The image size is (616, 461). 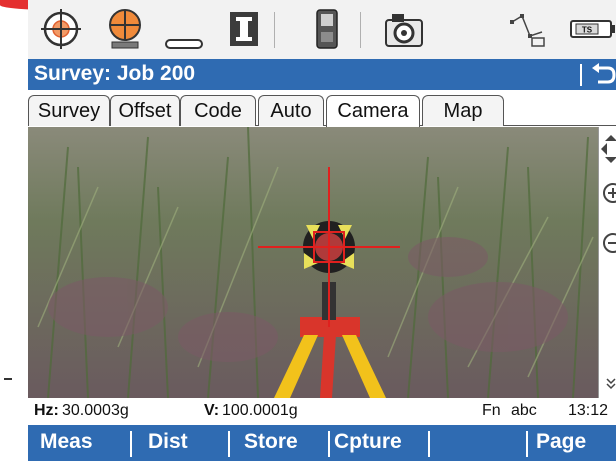 What do you see at coordinates (322, 74) in the screenshot?
I see `title-bar: Survey: Job 200` at bounding box center [322, 74].